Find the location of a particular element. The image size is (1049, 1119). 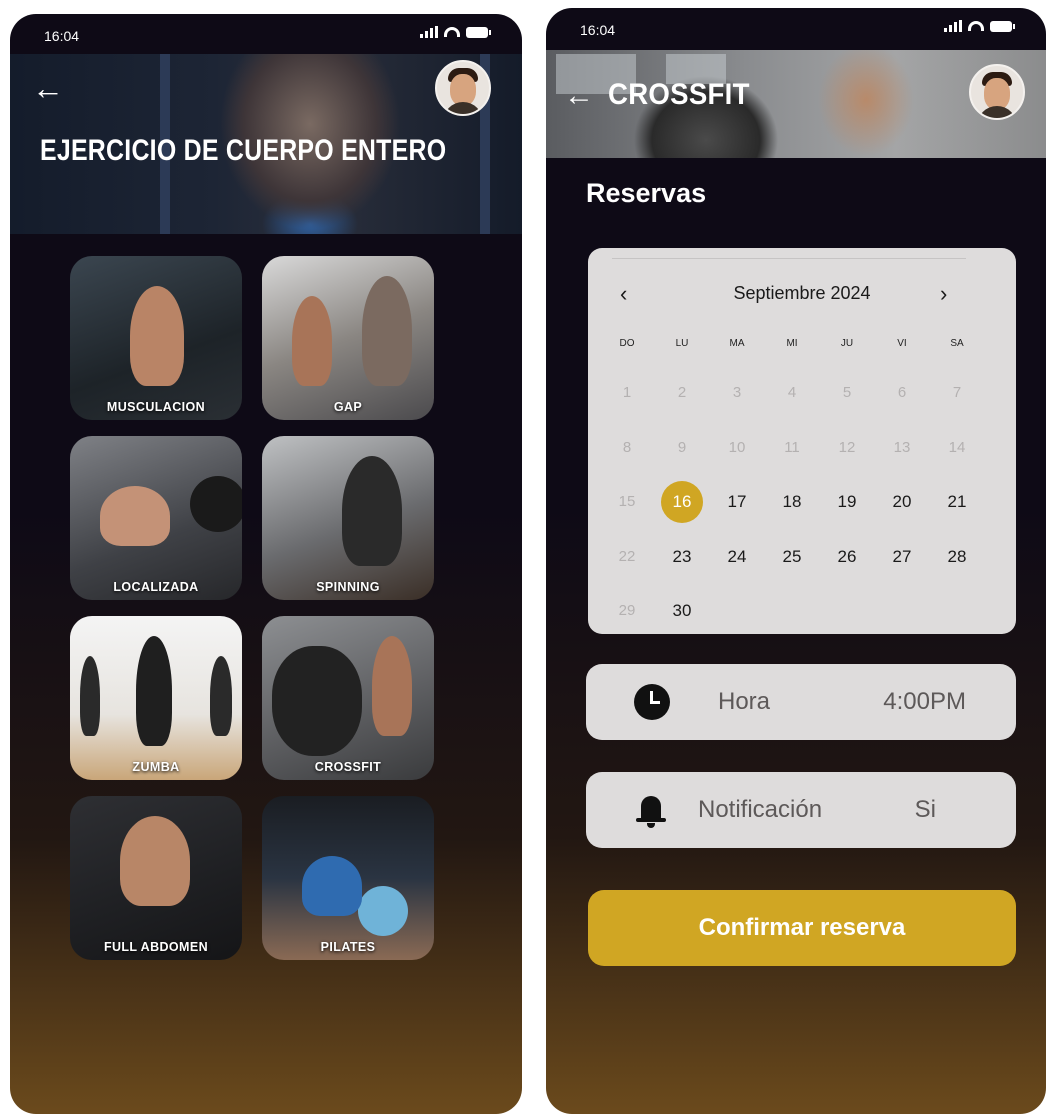

calendar-day: 25 is located at coordinates (792, 557).